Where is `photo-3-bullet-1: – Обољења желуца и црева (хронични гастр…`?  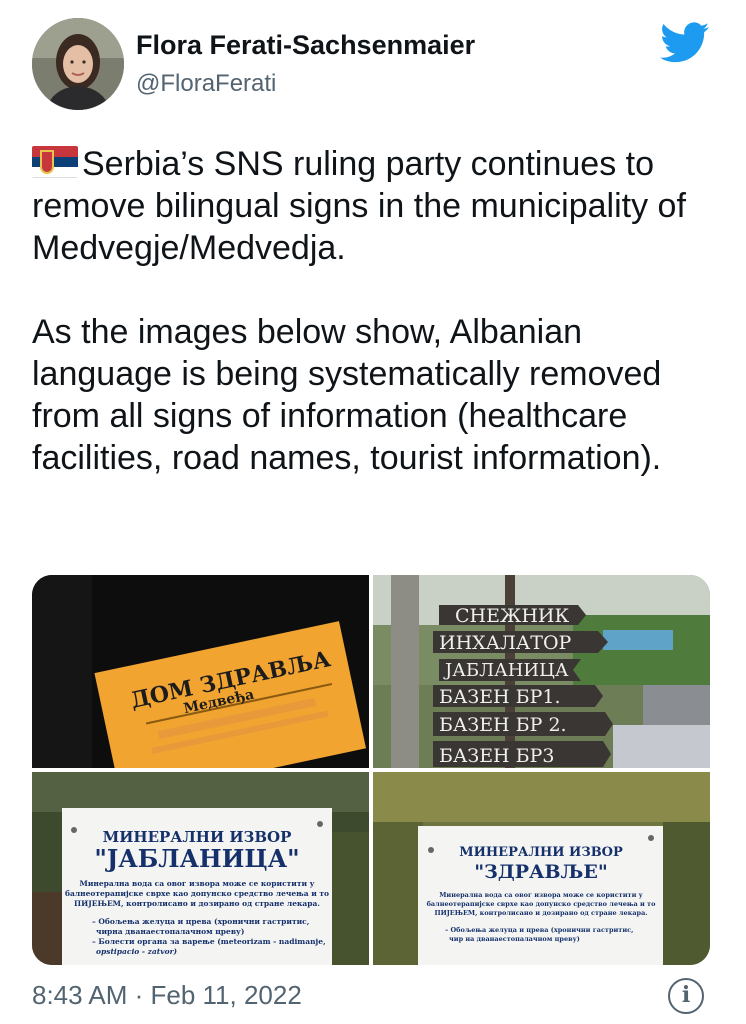
photo-3-bullet-1: – Обољења желуца и црева (хронични гастр… is located at coordinates (200, 921).